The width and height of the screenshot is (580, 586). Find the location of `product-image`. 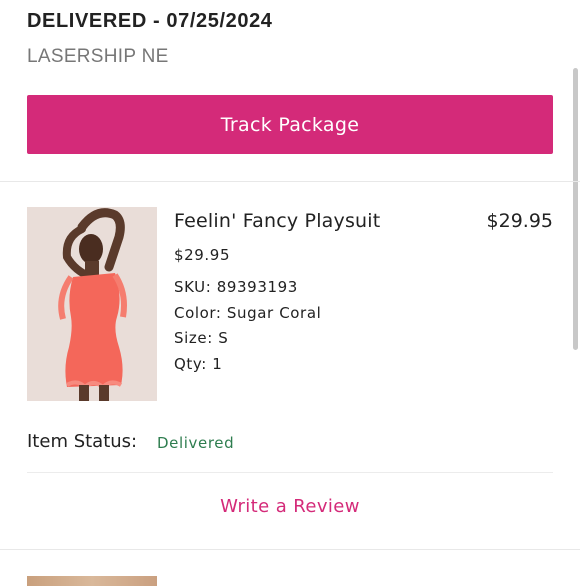

product-image is located at coordinates (92, 304).